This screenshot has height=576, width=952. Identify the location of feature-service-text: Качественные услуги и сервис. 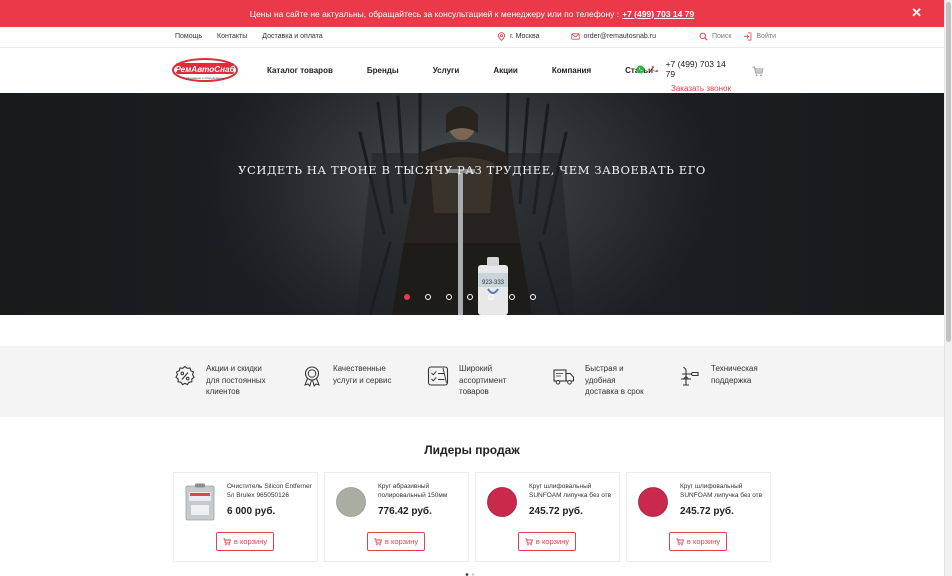
(362, 374).